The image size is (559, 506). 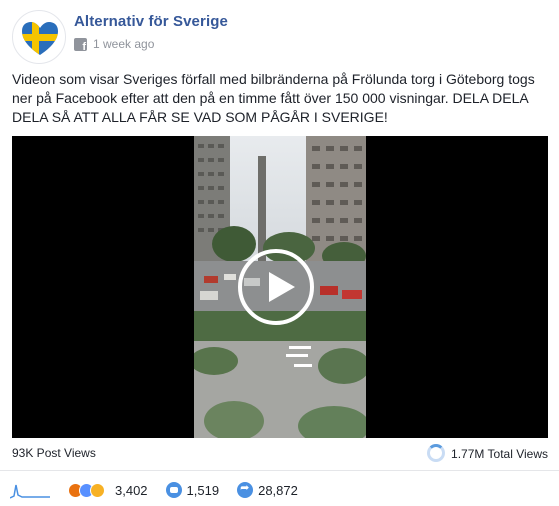 I want to click on post-meta: 1 week ago, so click(x=114, y=45).